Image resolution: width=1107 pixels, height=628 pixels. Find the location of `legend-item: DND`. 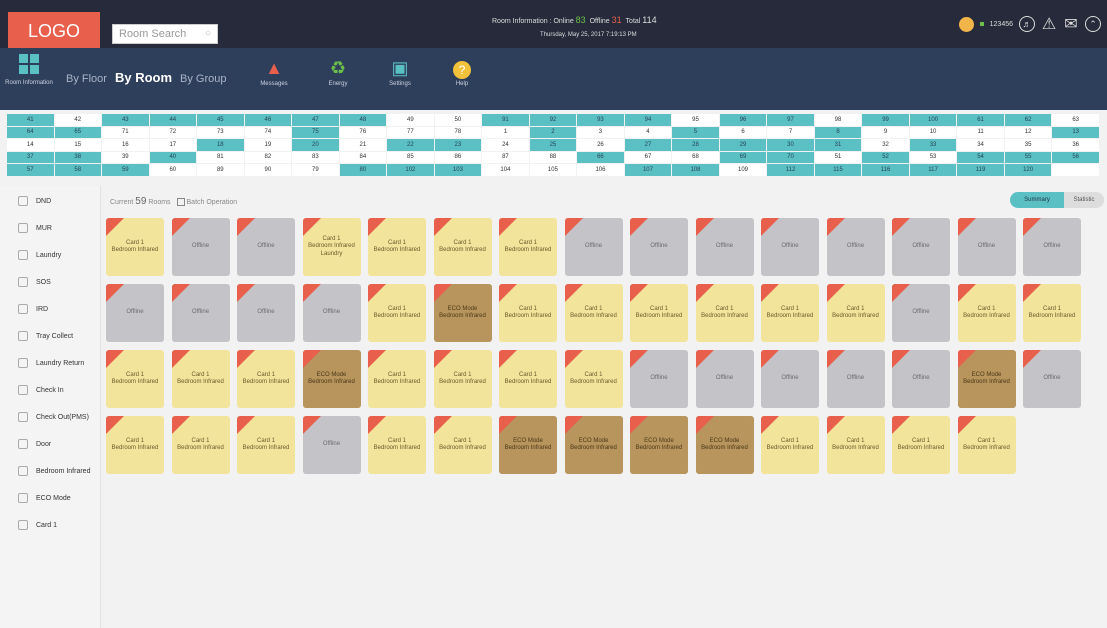

legend-item: DND is located at coordinates (34, 201).